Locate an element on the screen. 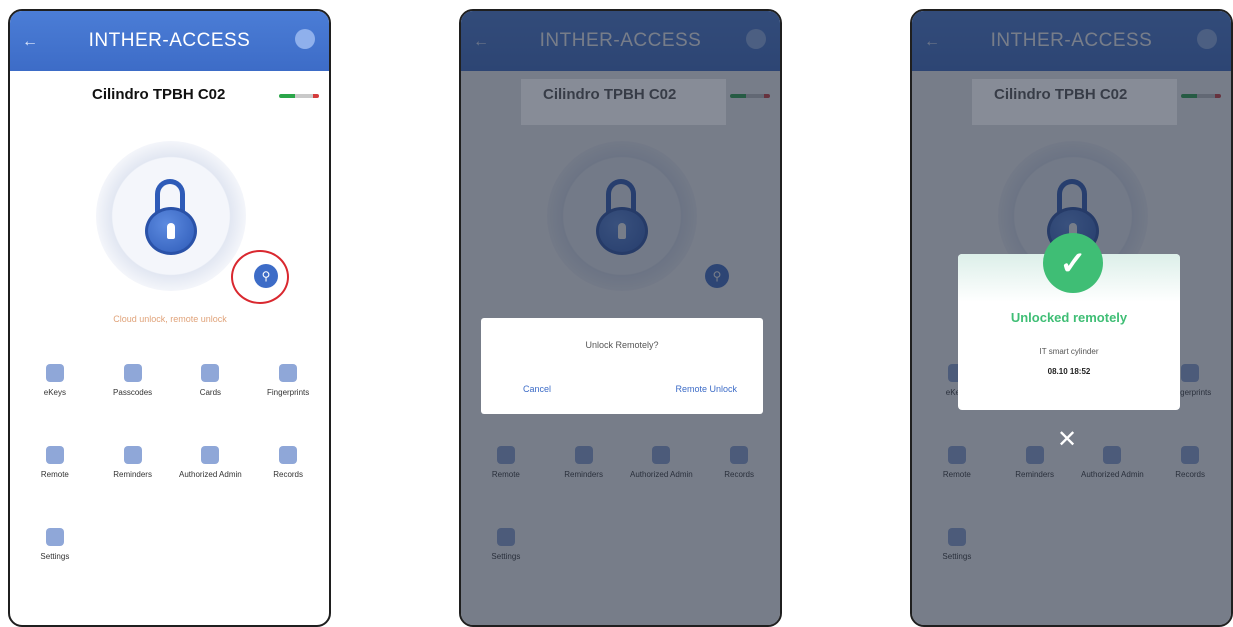  lock-icon is located at coordinates (171, 231).